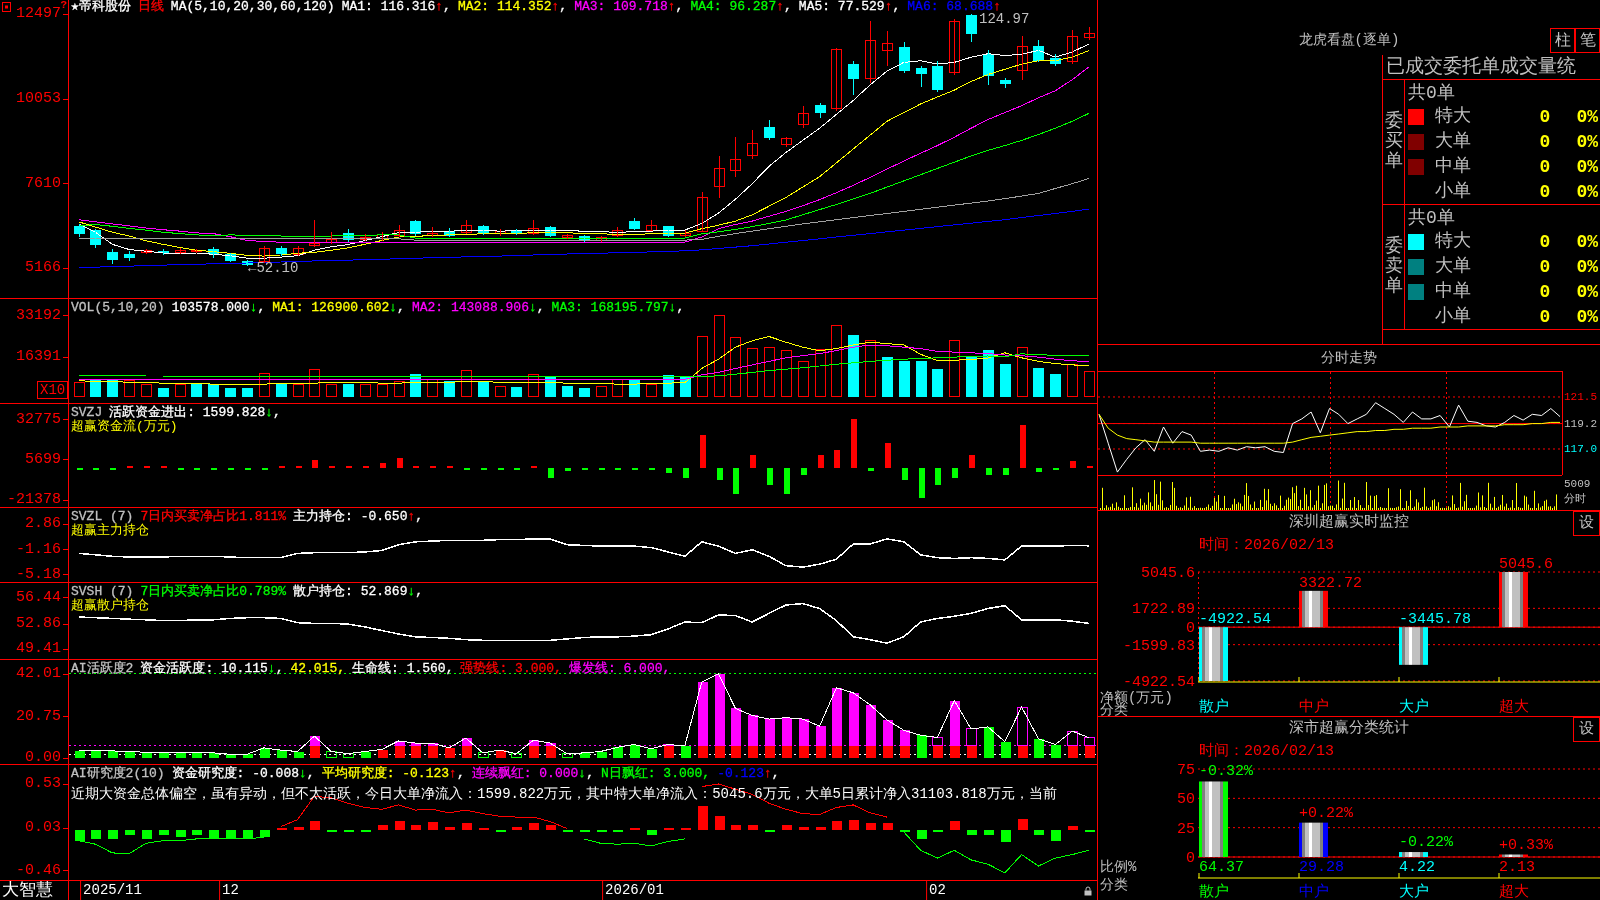  Describe the element at coordinates (403, 669) in the screenshot. I see `indicator-readout: 生命线: 1.560,` at that location.